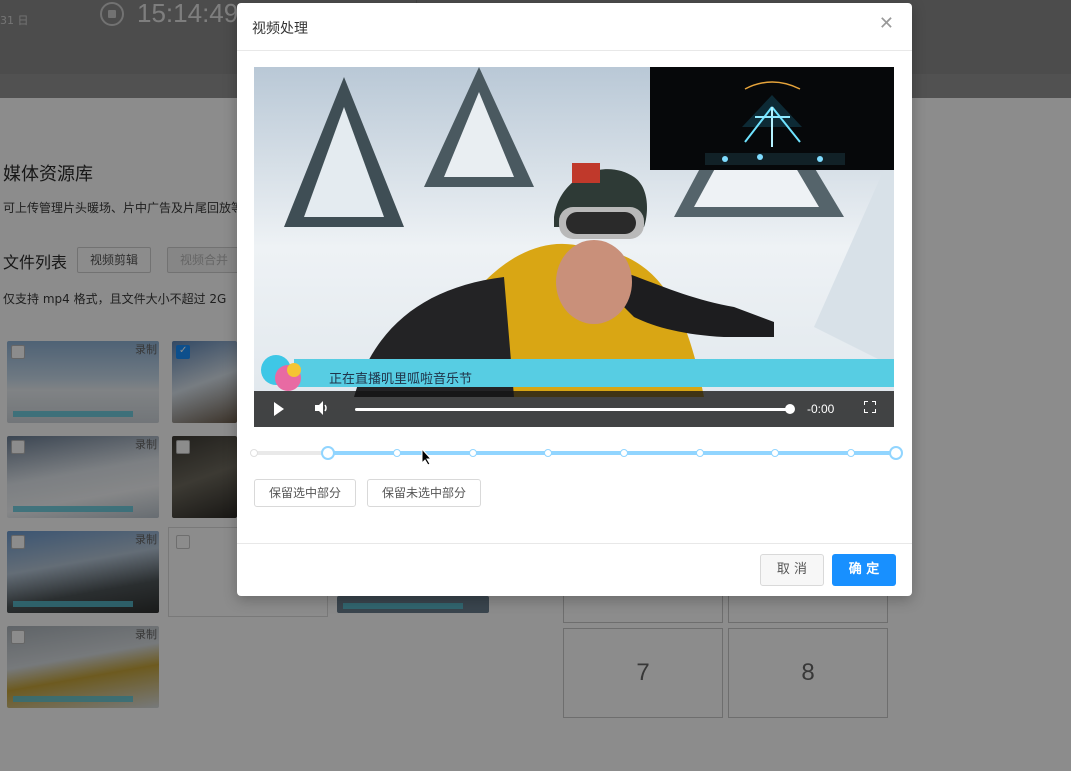 The image size is (1071, 771). Describe the element at coordinates (896, 453) in the screenshot. I see `slider-end-handle` at that location.